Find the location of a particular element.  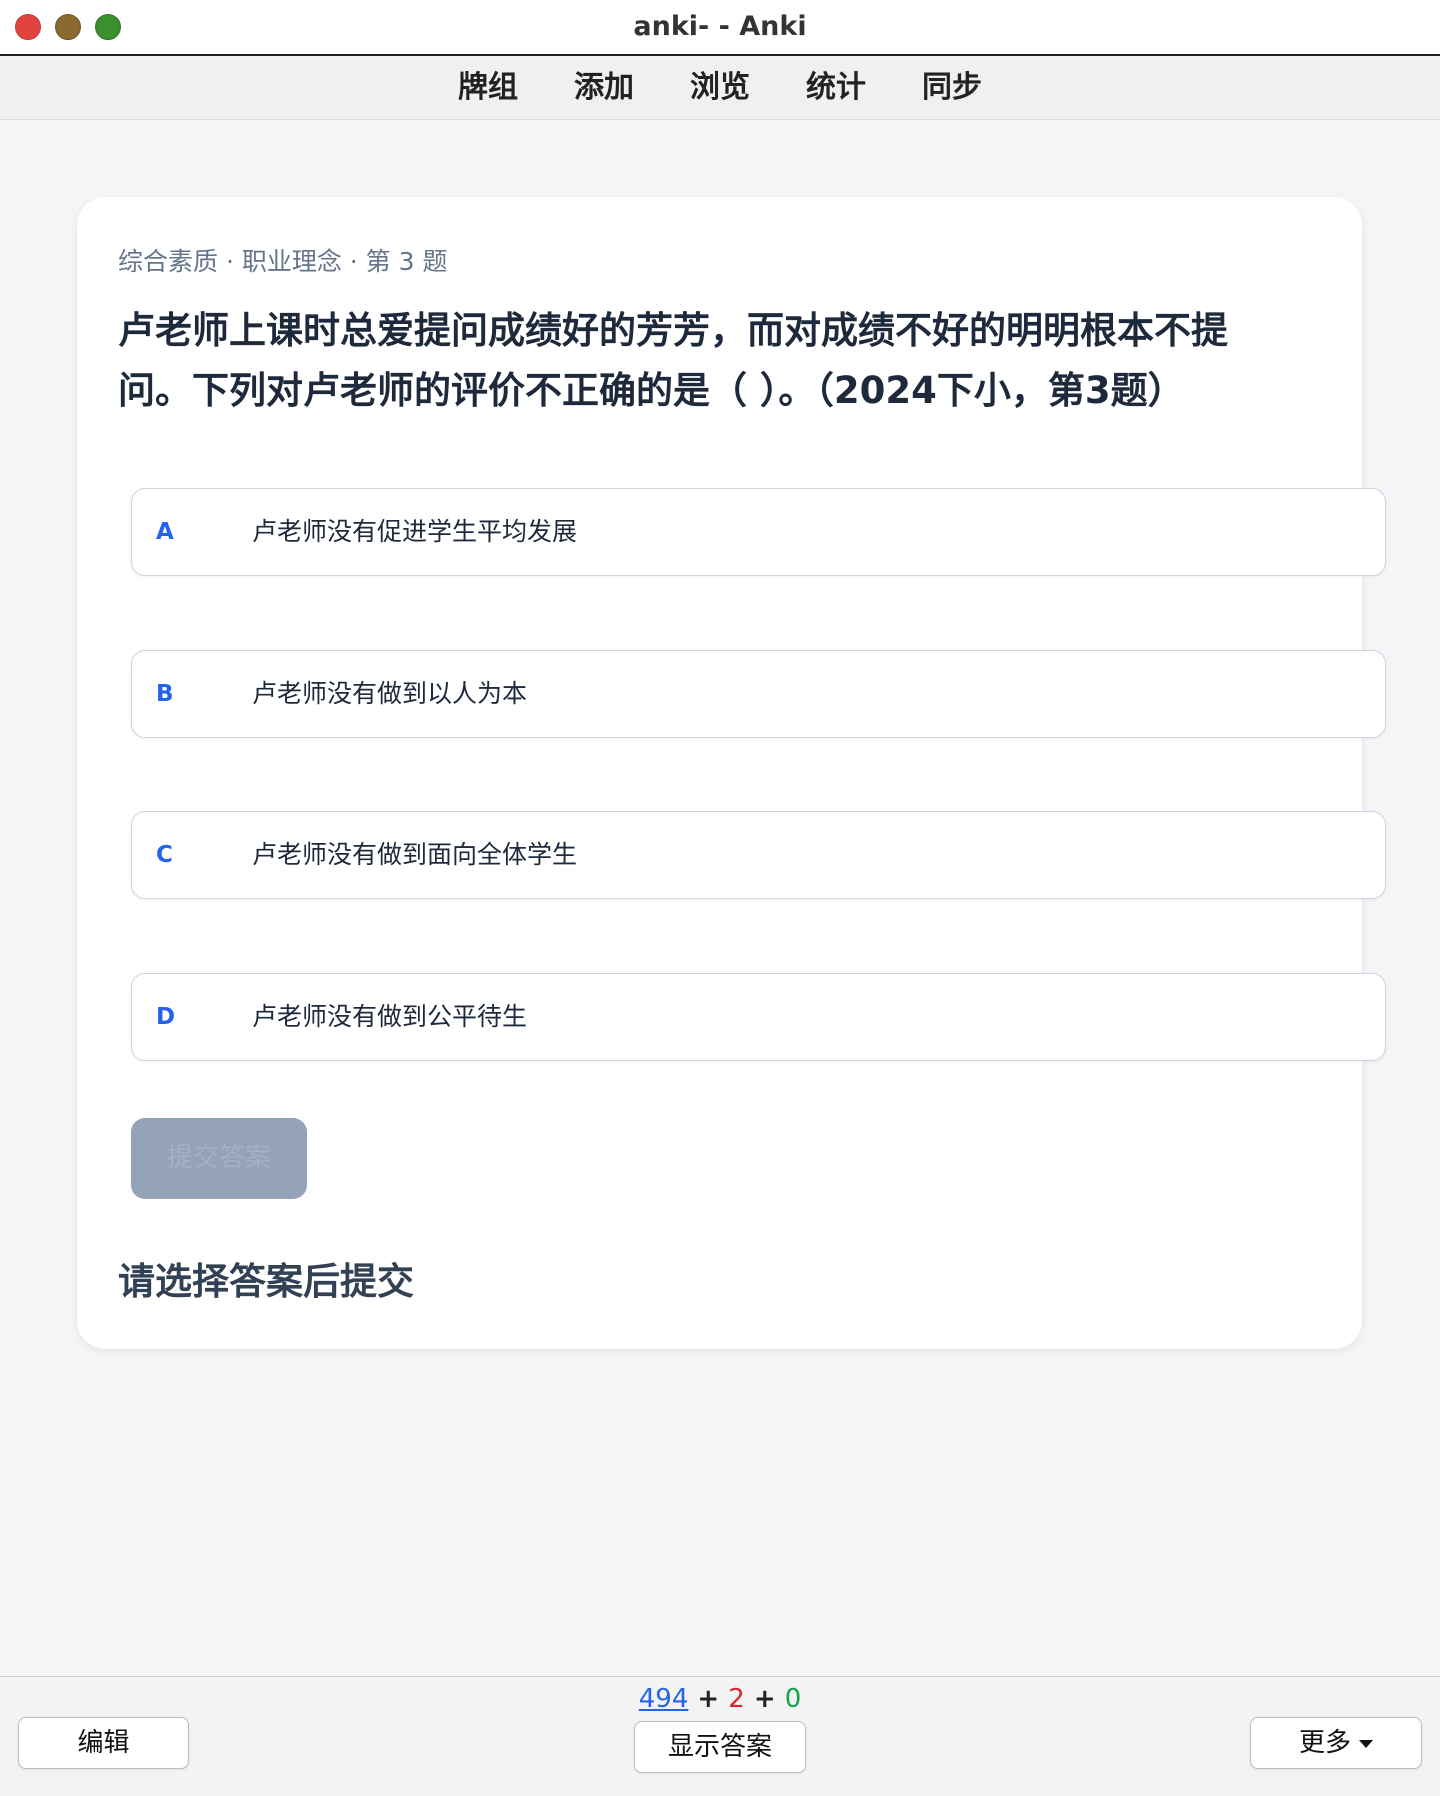

option-letter: D is located at coordinates (166, 1017).